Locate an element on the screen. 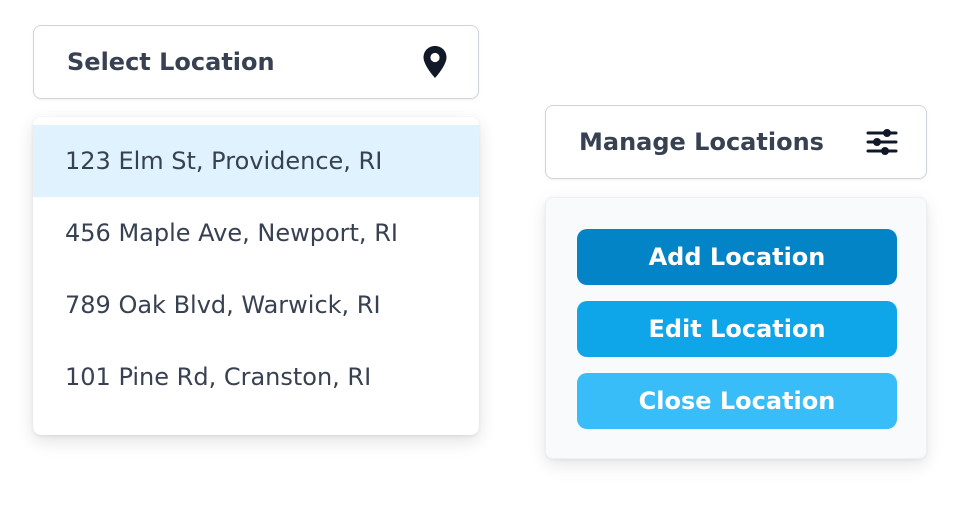 The image size is (968, 515). edit-location-button: Edit Location is located at coordinates (737, 329).